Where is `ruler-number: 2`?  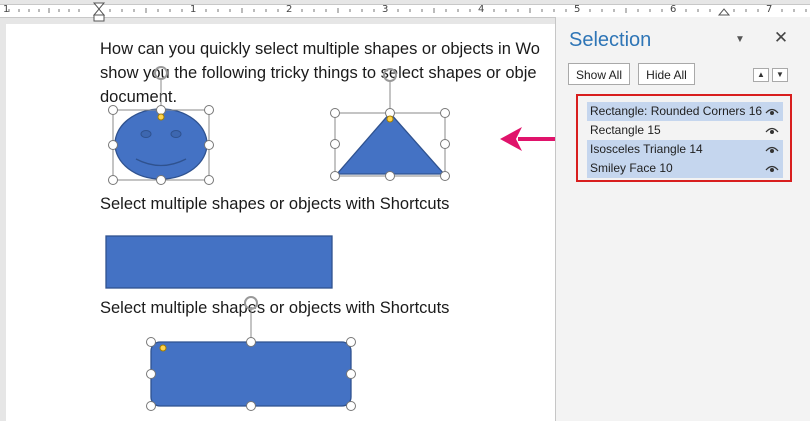
ruler-number: 2 is located at coordinates (289, 9).